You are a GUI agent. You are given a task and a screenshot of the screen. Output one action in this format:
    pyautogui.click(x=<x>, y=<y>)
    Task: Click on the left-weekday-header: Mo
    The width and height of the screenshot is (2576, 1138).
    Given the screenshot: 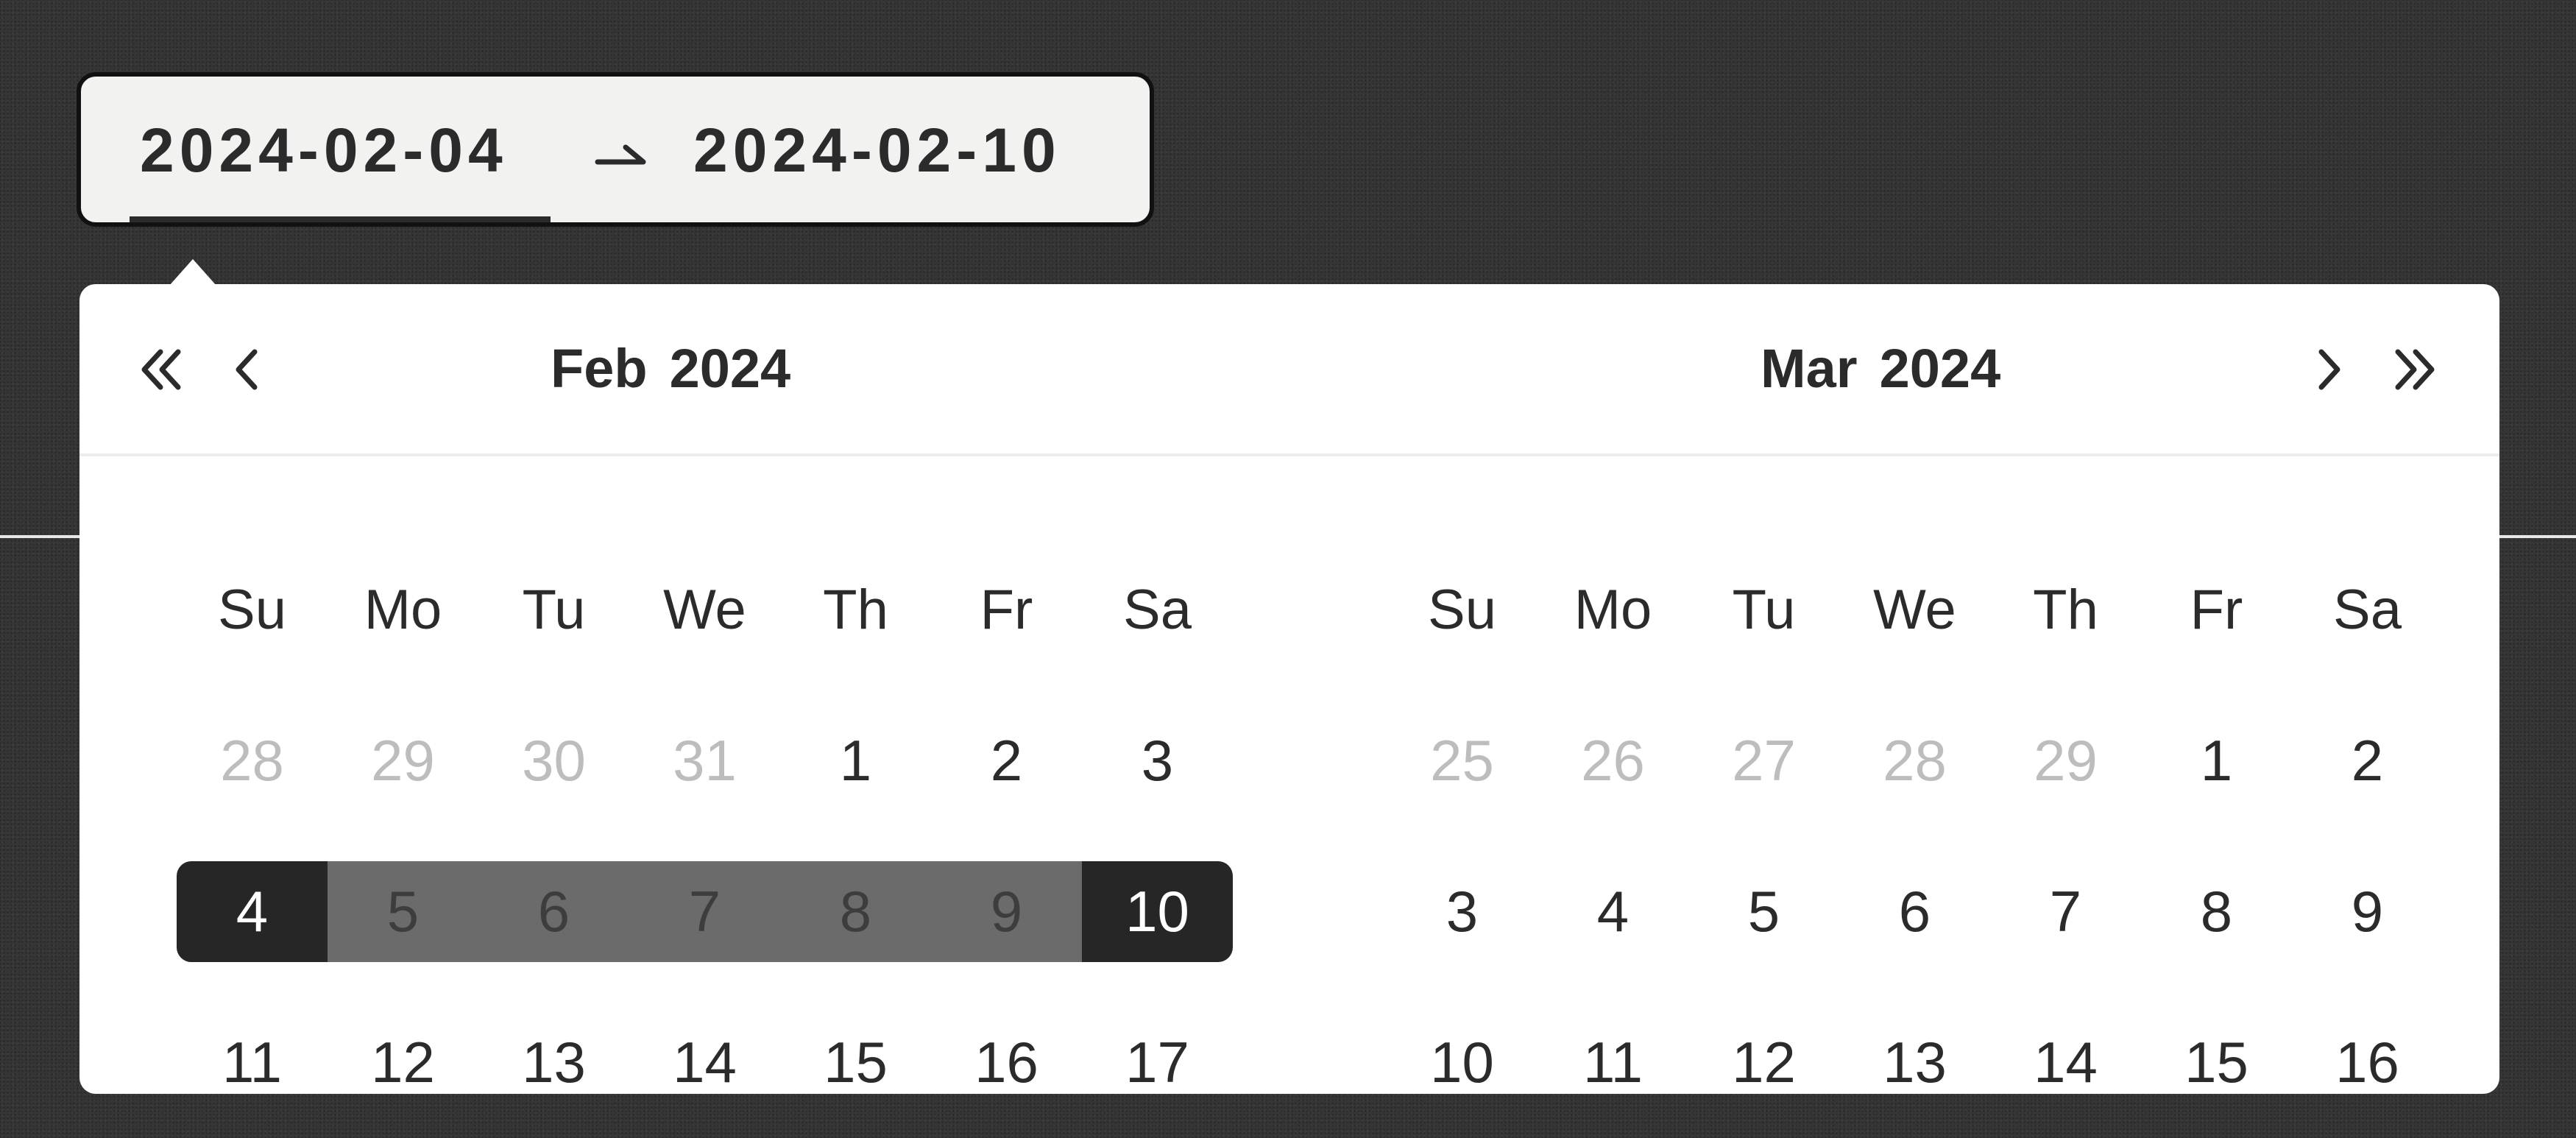 What is the action you would take?
    pyautogui.click(x=403, y=610)
    